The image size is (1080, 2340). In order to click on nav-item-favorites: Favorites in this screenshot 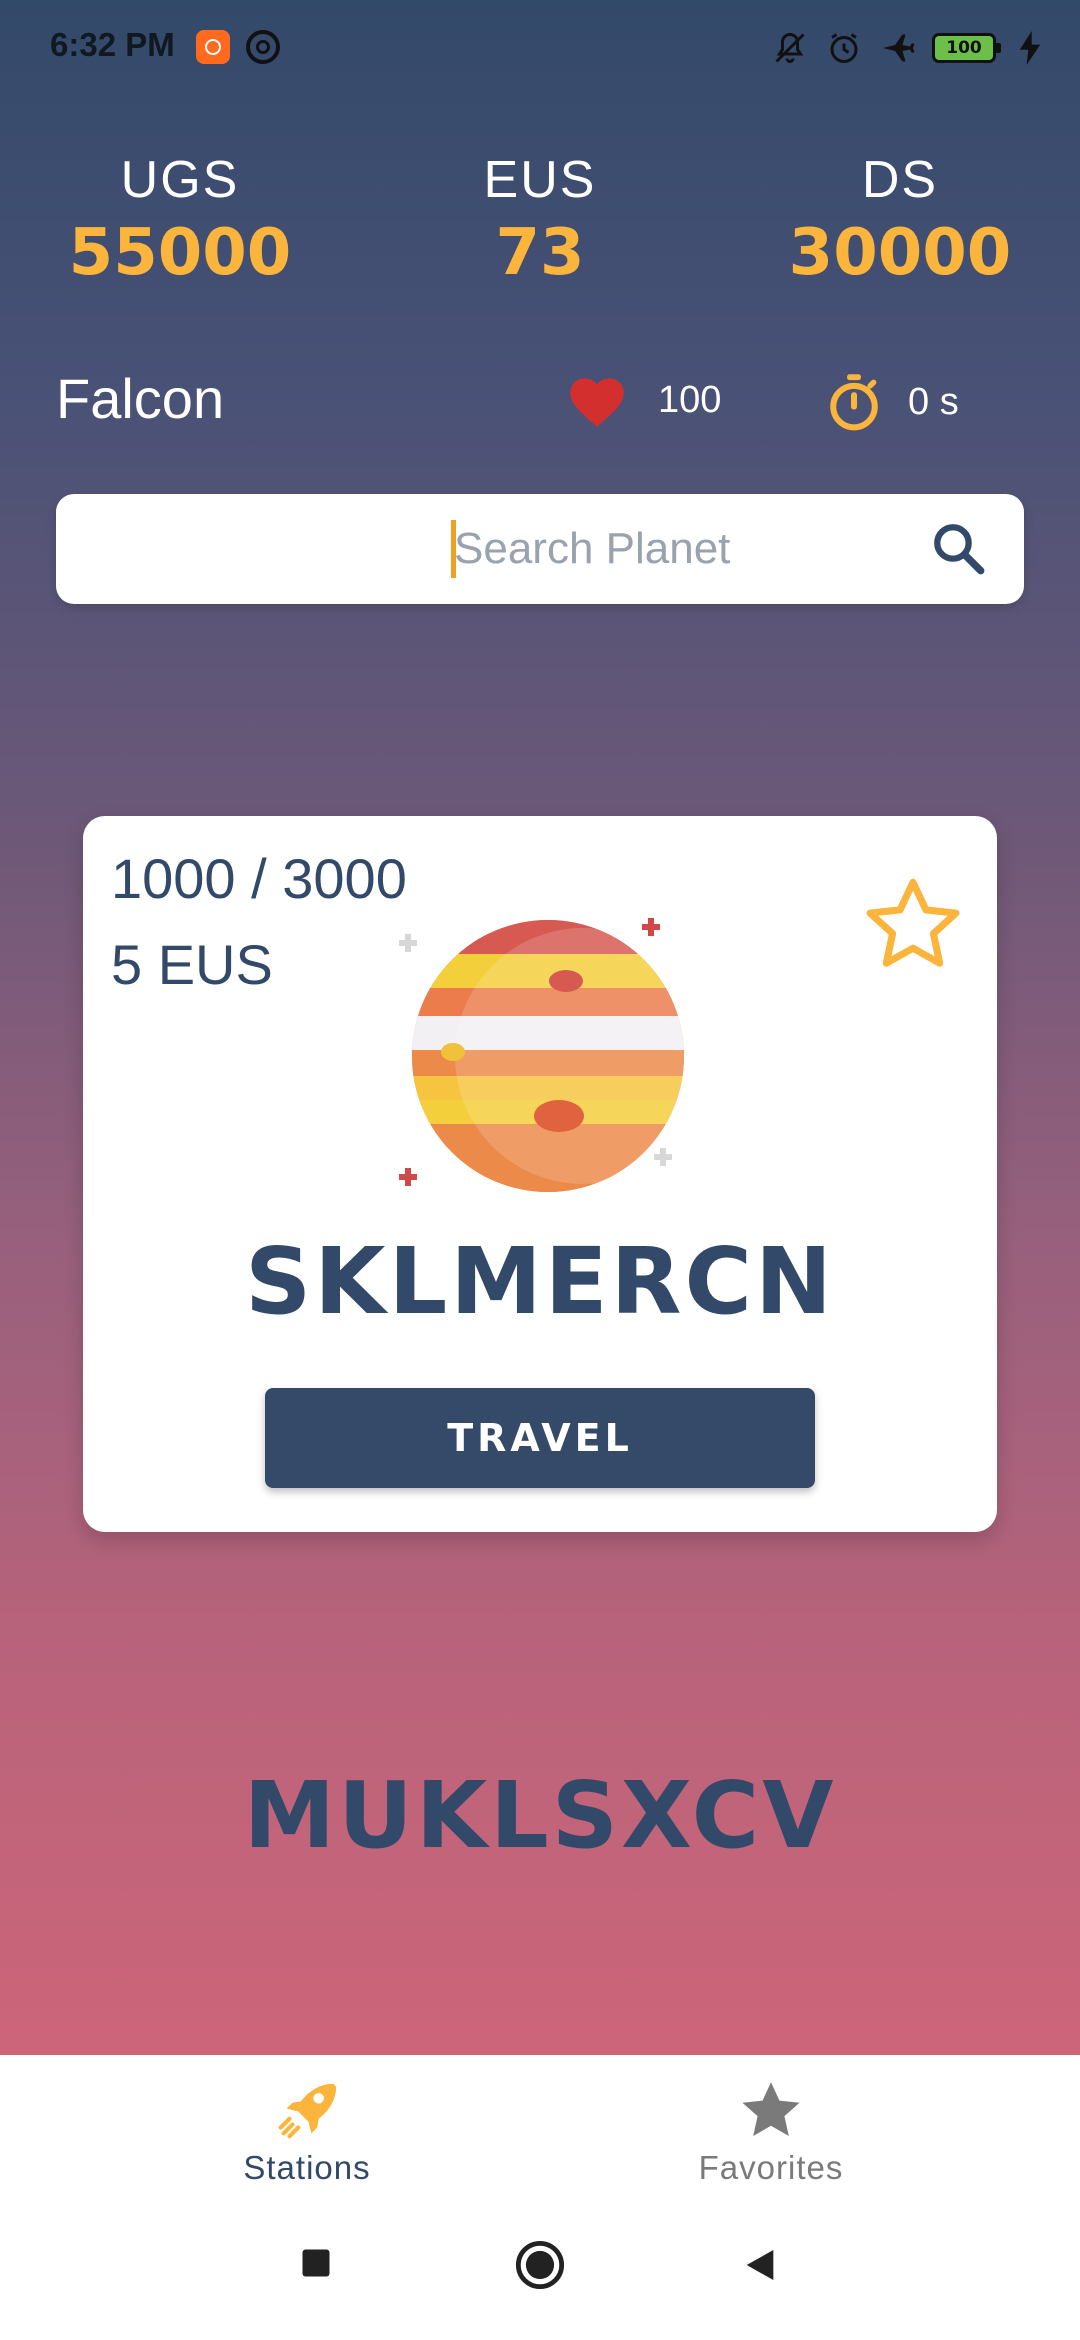, I will do `click(771, 2131)`.